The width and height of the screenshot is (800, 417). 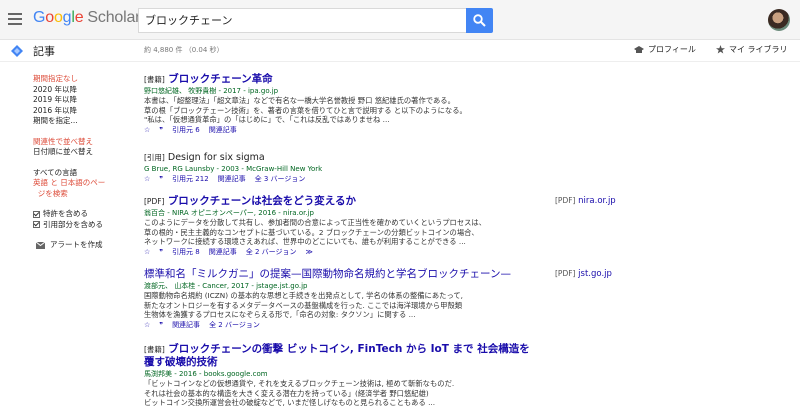 I want to click on include-citations-checkbox: 引用部分を含める, so click(x=83, y=225).